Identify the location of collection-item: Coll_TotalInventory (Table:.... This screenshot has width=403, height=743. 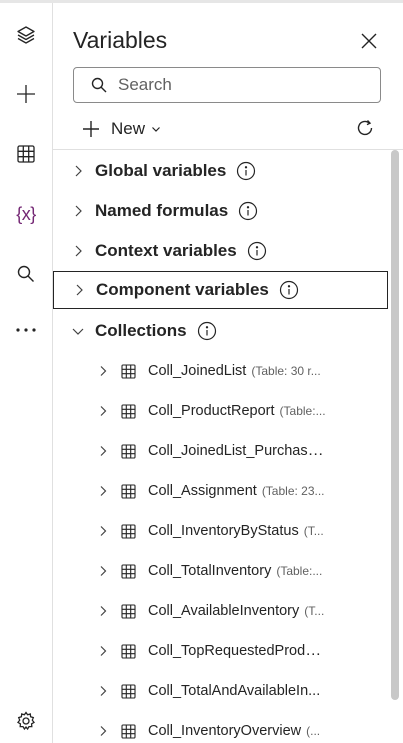
(220, 571).